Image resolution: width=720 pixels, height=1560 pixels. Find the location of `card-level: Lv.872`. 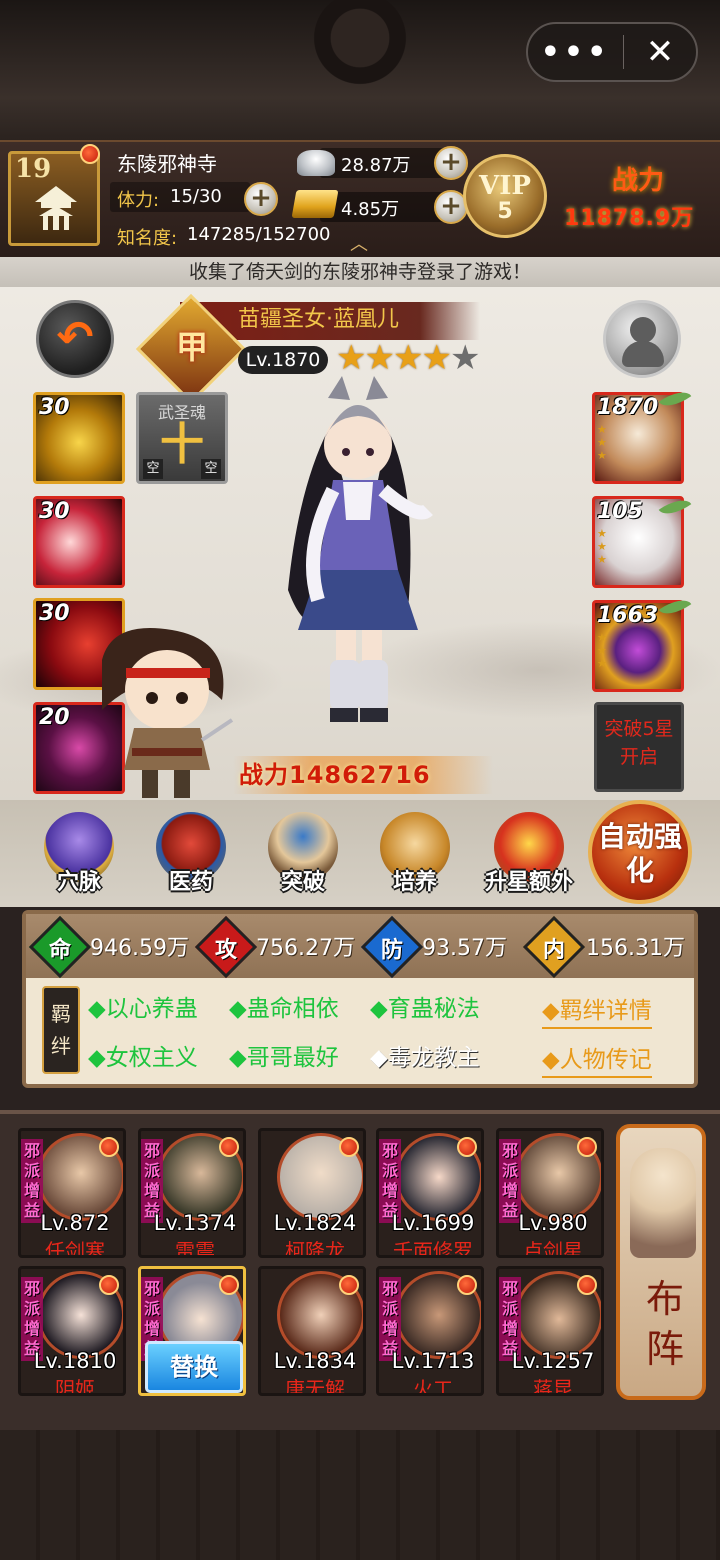

card-level: Lv.872 is located at coordinates (75, 1223).